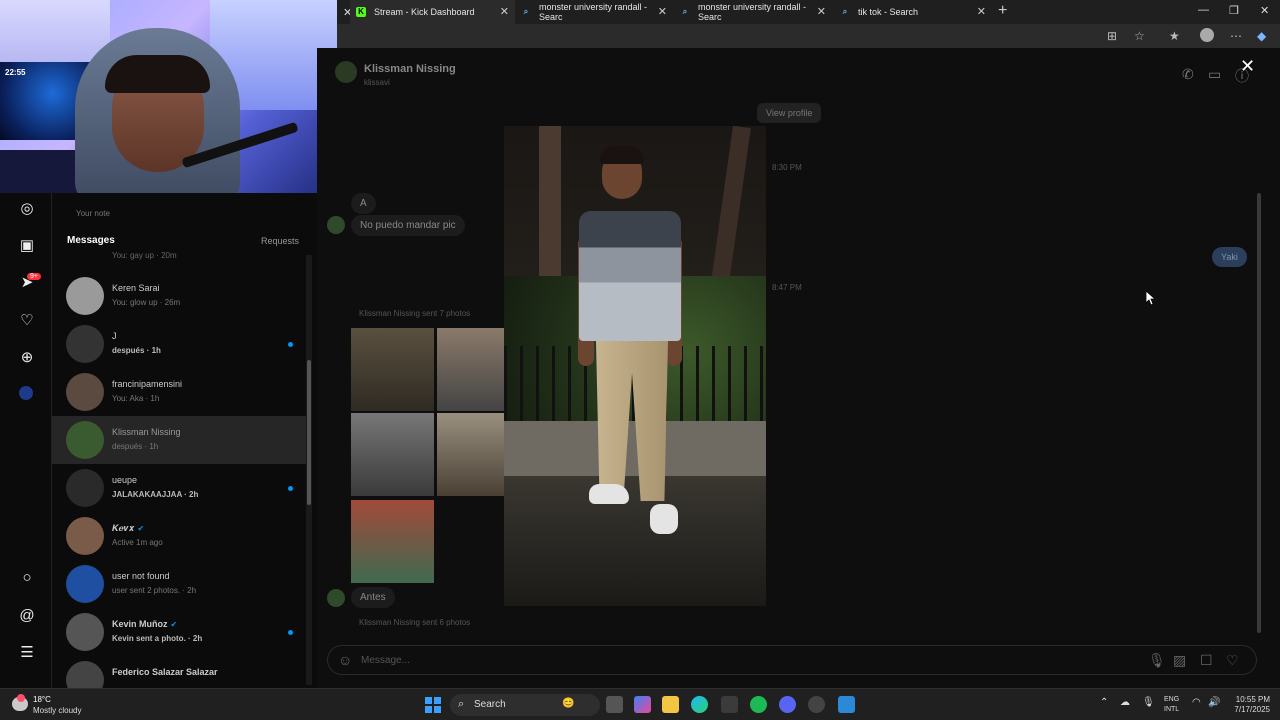 This screenshot has width=1280, height=720. I want to click on sent-photos-label: Klissman Nissing sent 6 photos, so click(415, 622).